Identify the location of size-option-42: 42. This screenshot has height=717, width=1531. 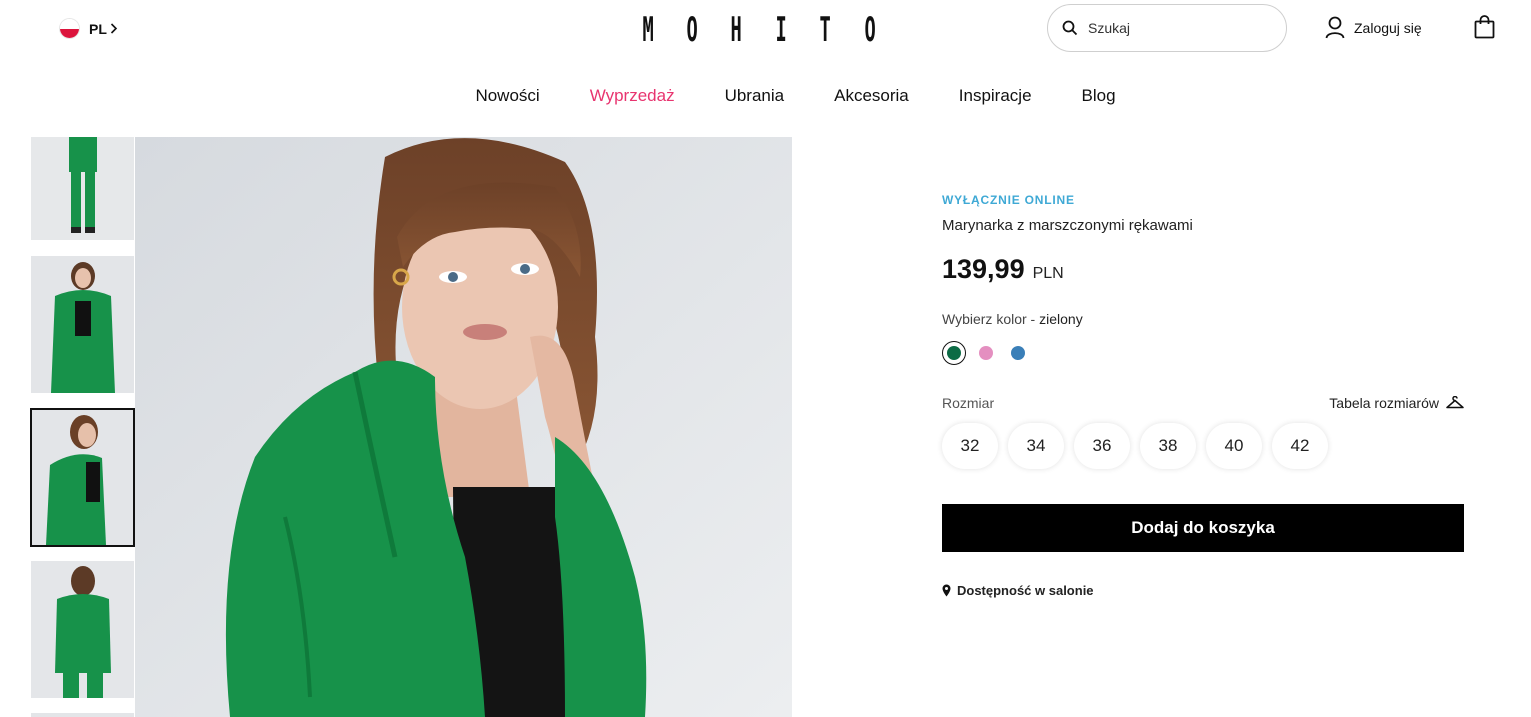
(1300, 446).